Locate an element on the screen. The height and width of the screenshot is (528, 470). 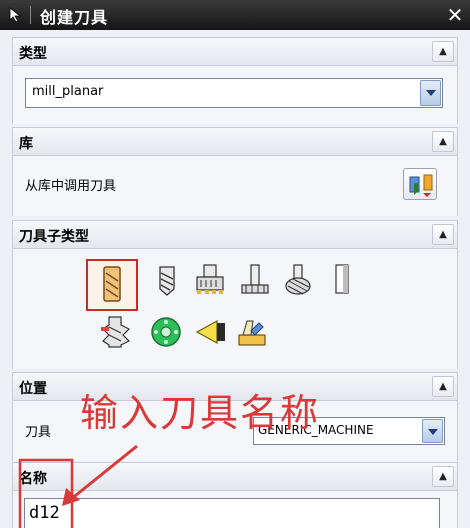
annotation-highlight-box is located at coordinates (46, 493).